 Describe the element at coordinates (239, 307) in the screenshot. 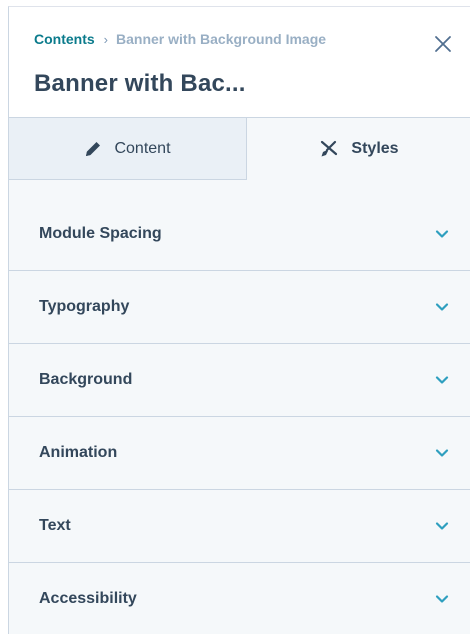

I see `section-typography: Typography` at that location.